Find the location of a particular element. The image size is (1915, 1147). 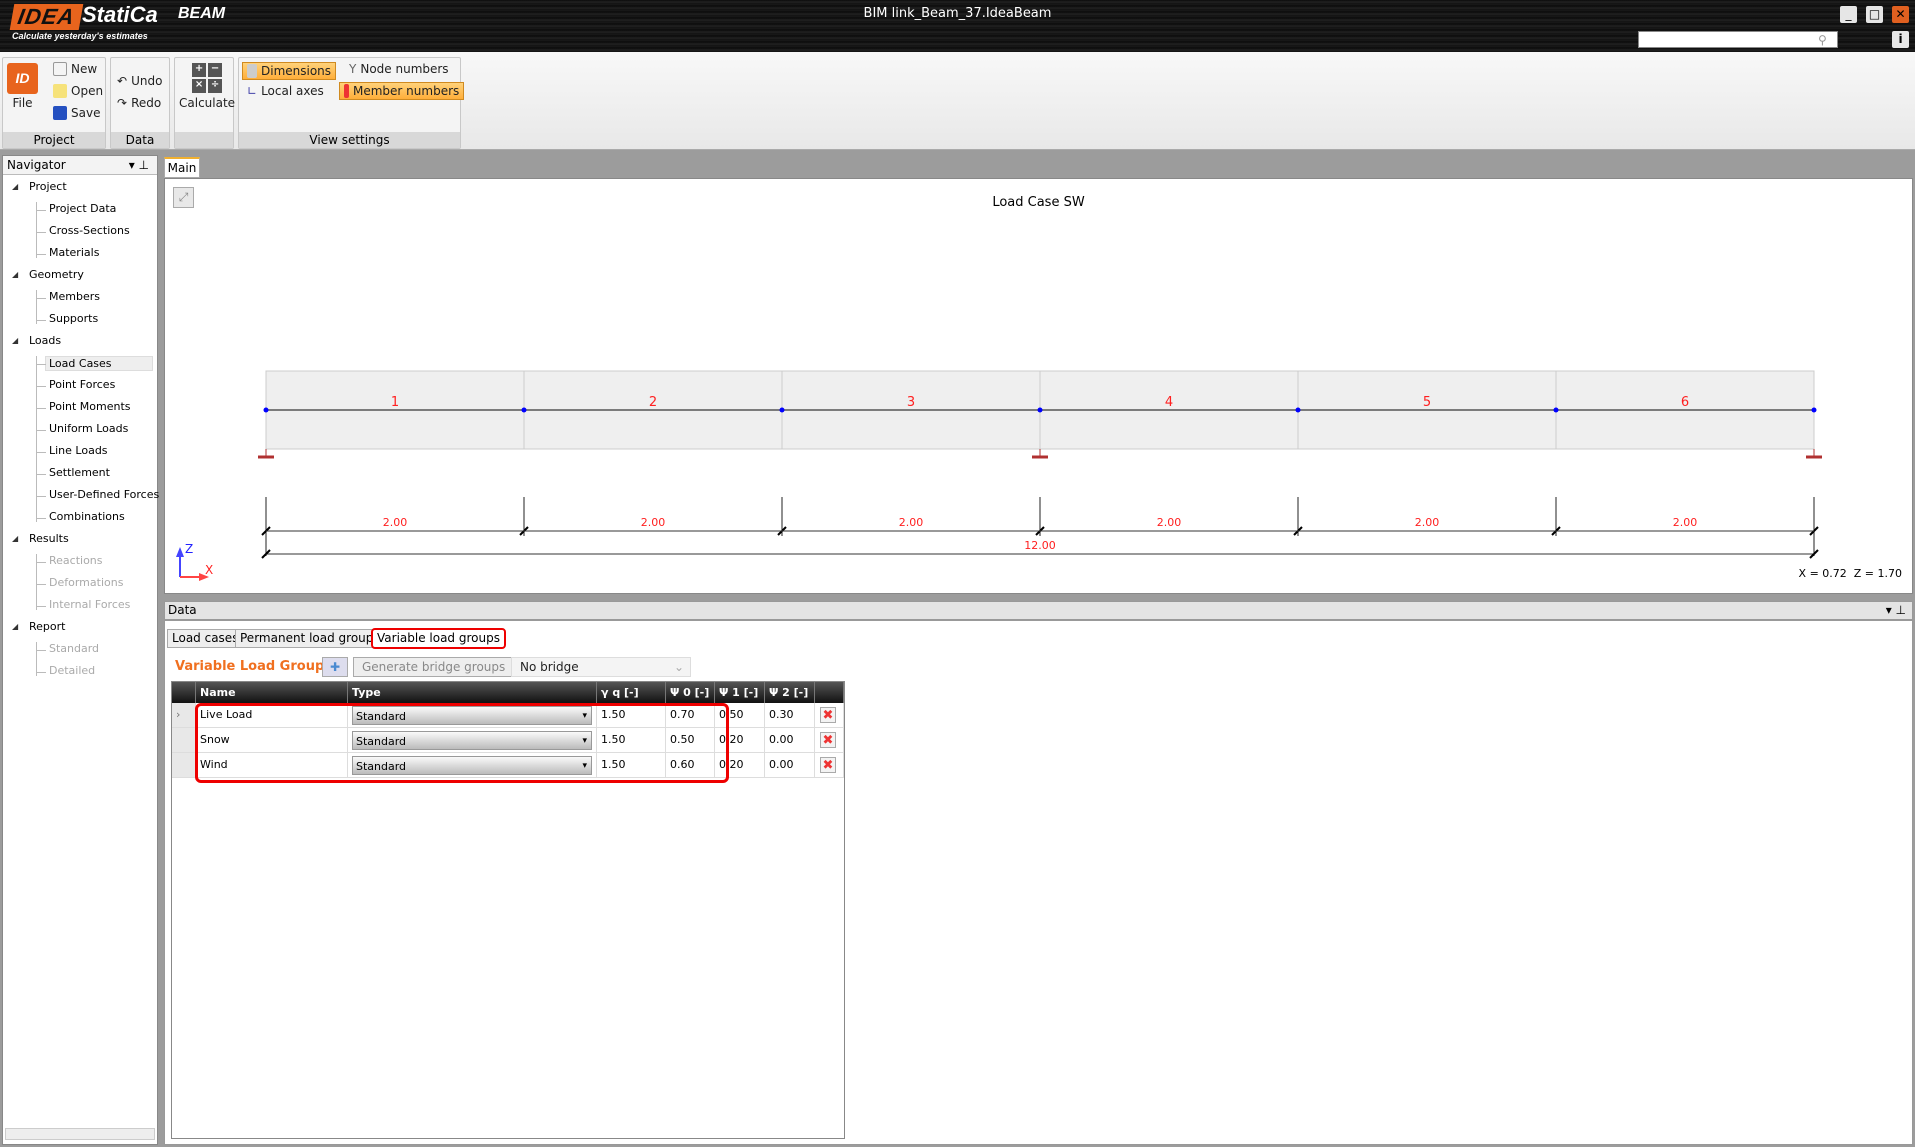

horizontal-scrollbar is located at coordinates (80, 1134).